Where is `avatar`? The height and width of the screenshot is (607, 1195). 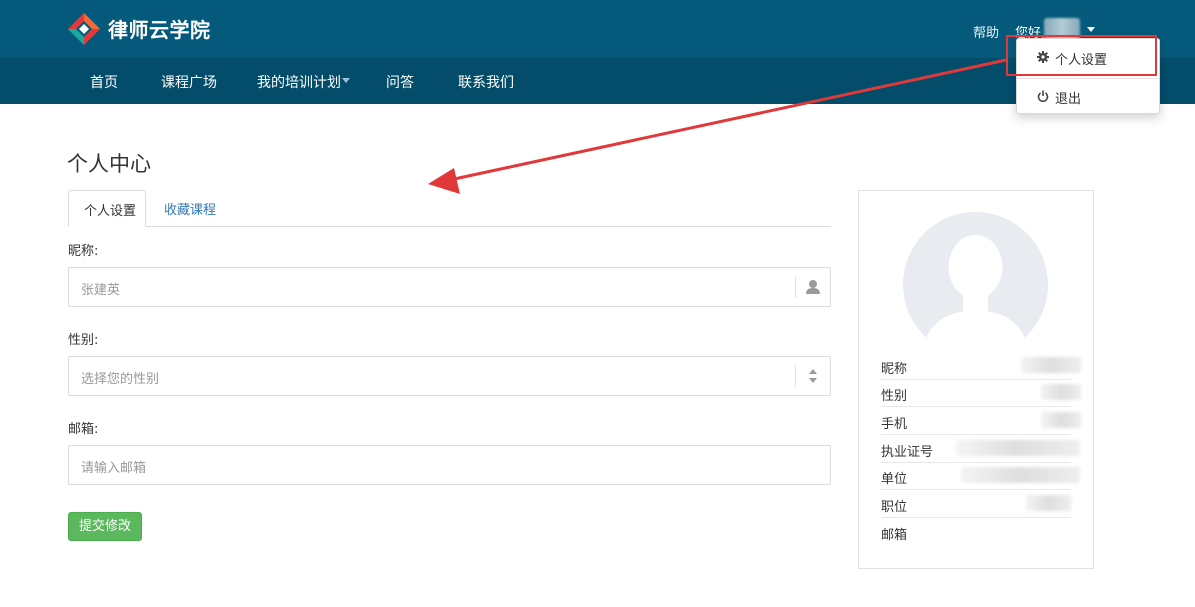
avatar is located at coordinates (975, 284).